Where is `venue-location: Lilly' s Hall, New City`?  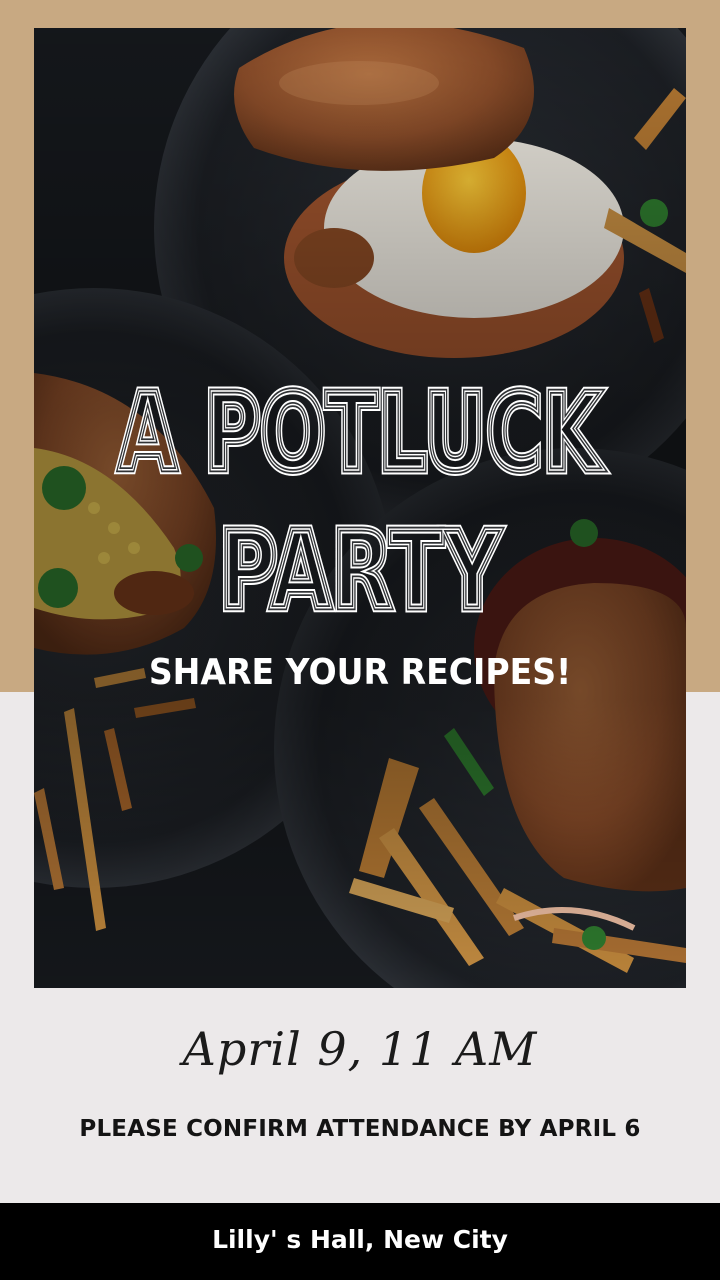
venue-location: Lilly' s Hall, New City is located at coordinates (360, 1239).